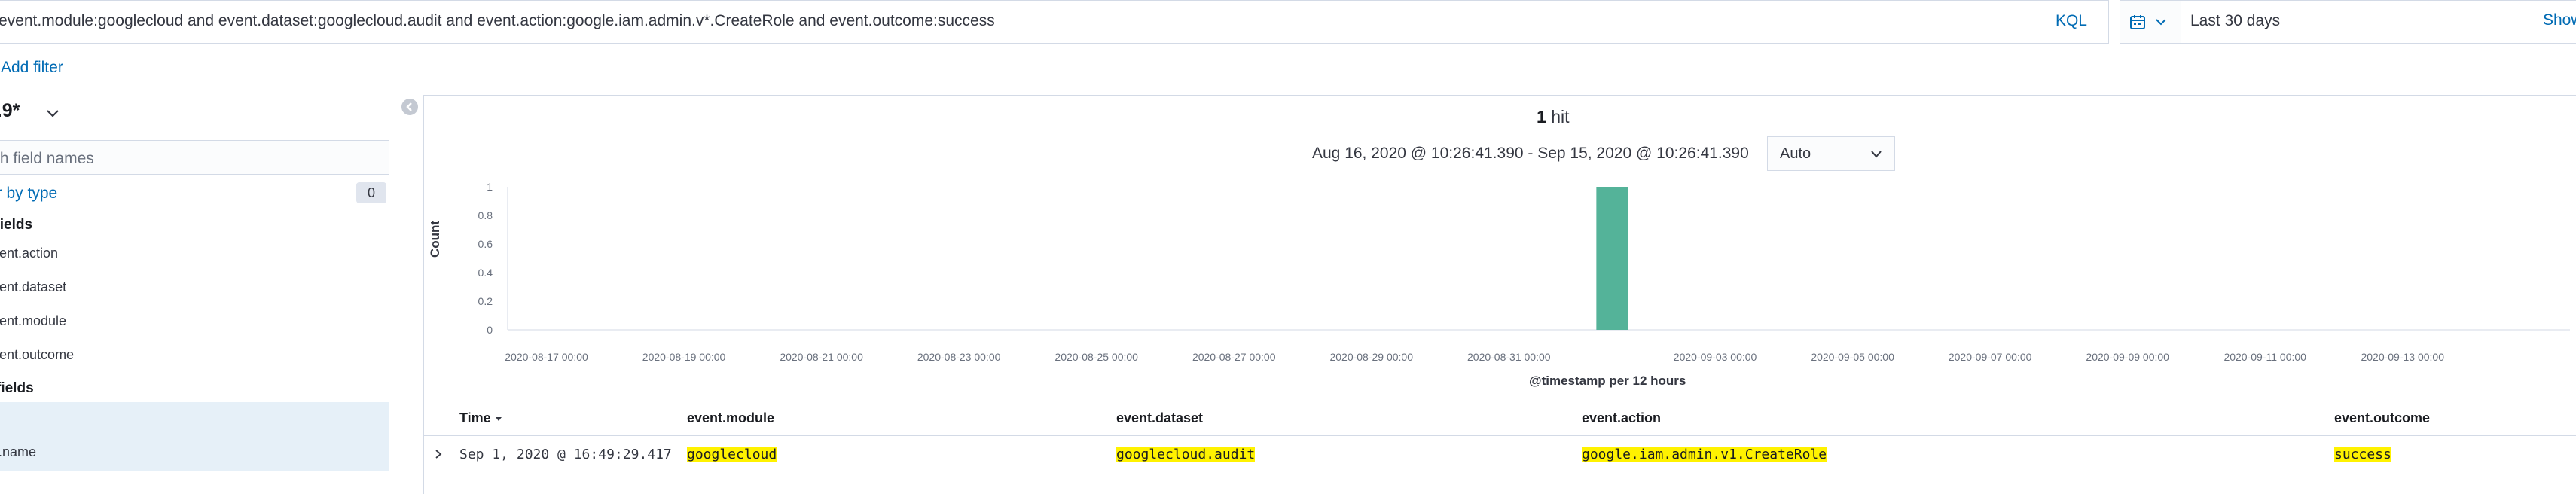 This screenshot has height=494, width=2576. I want to click on filter-count-badge: 0, so click(371, 193).